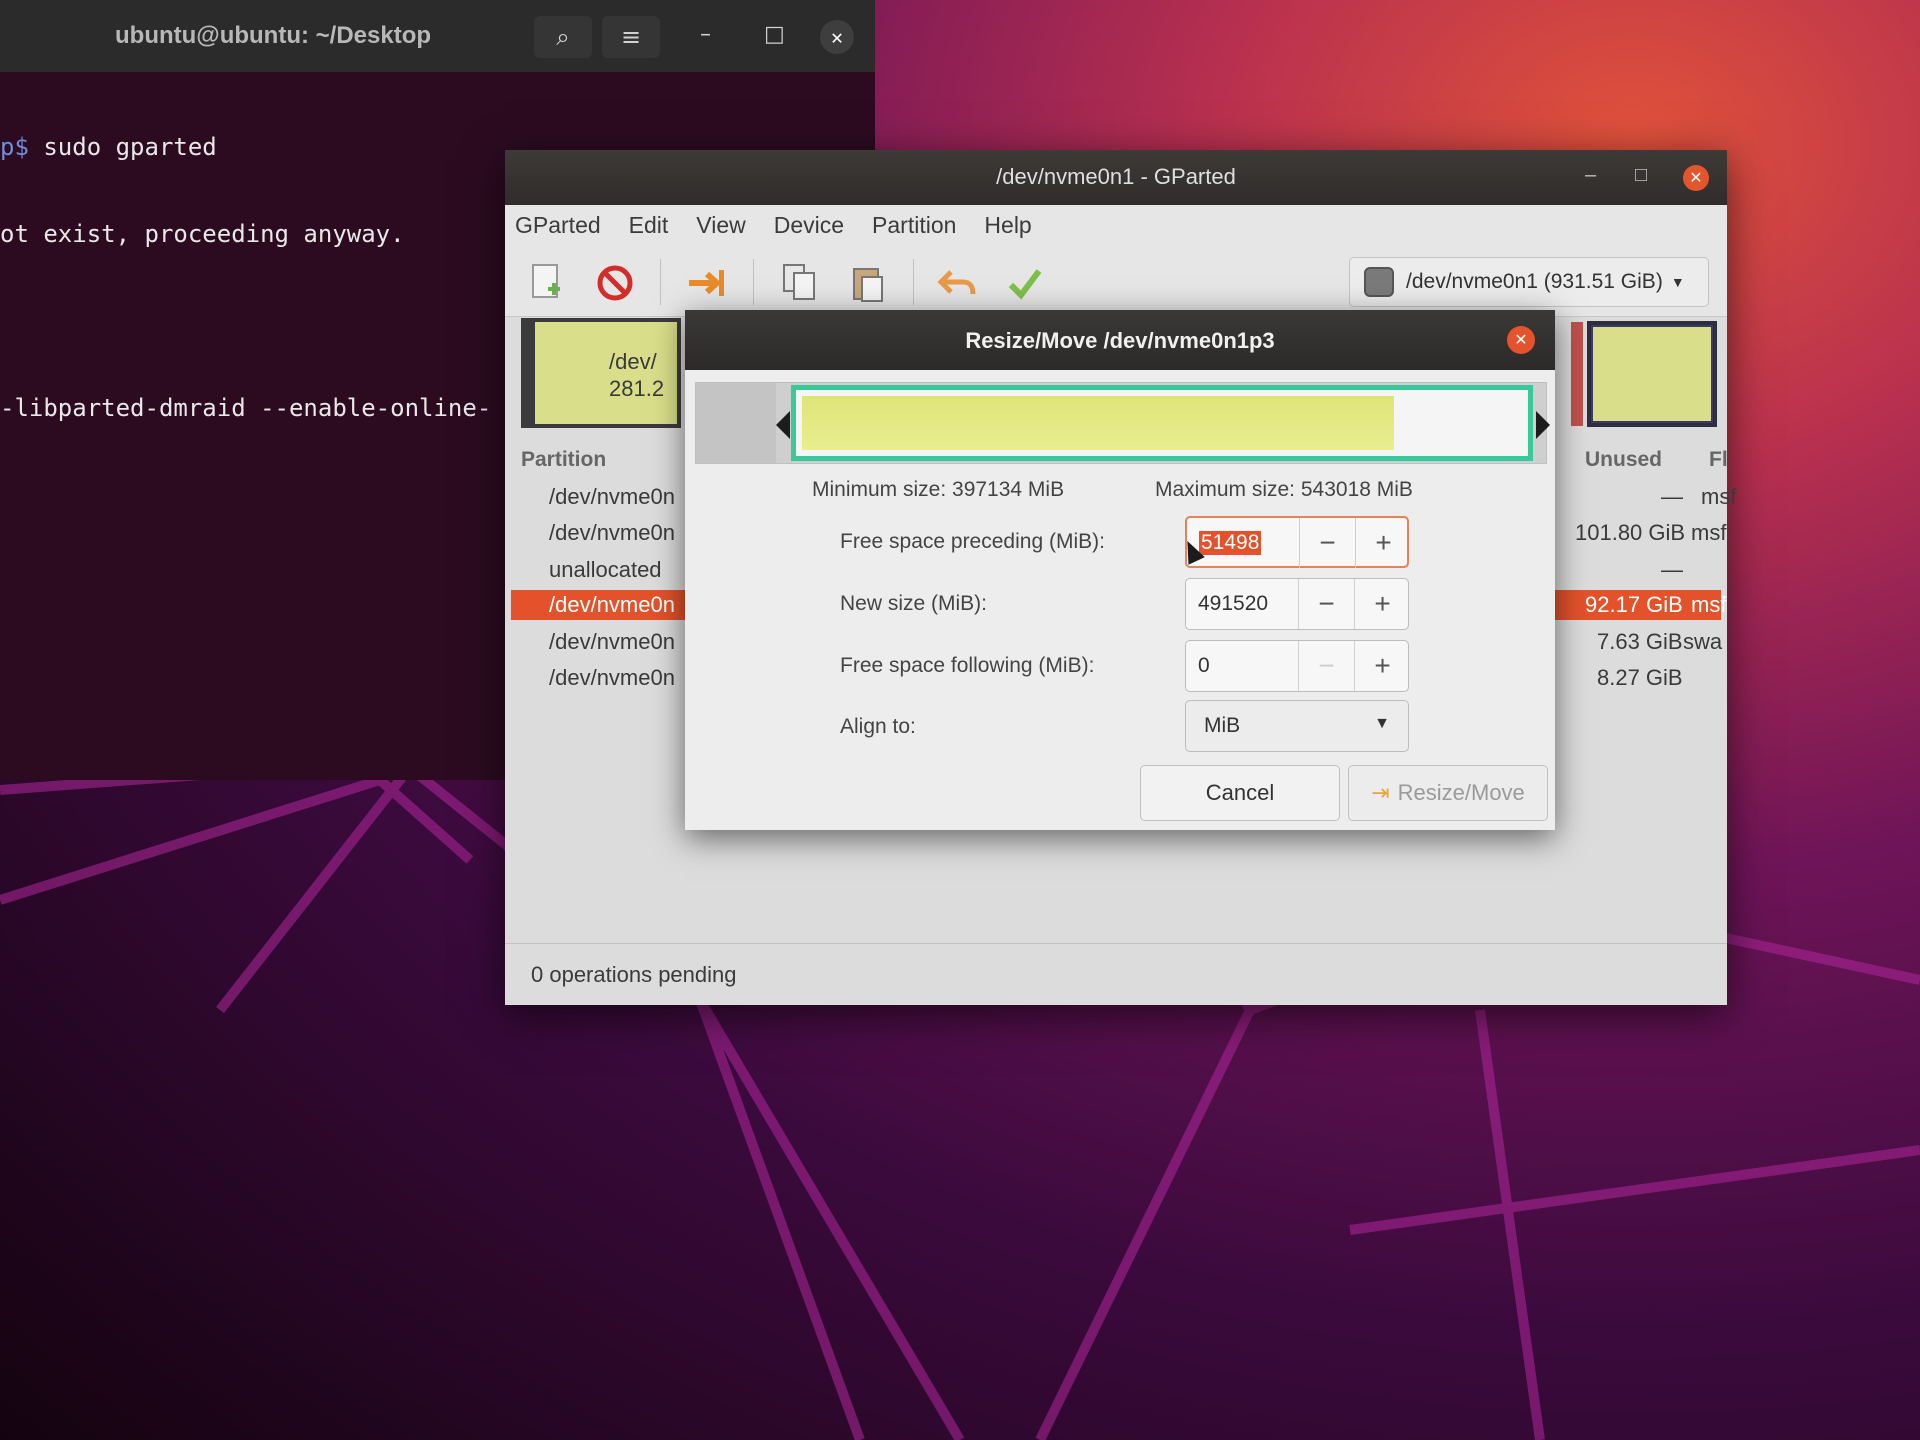 The height and width of the screenshot is (1440, 1920). What do you see at coordinates (1297, 666) in the screenshot?
I see `free-space-following-spinner: 0 − +` at bounding box center [1297, 666].